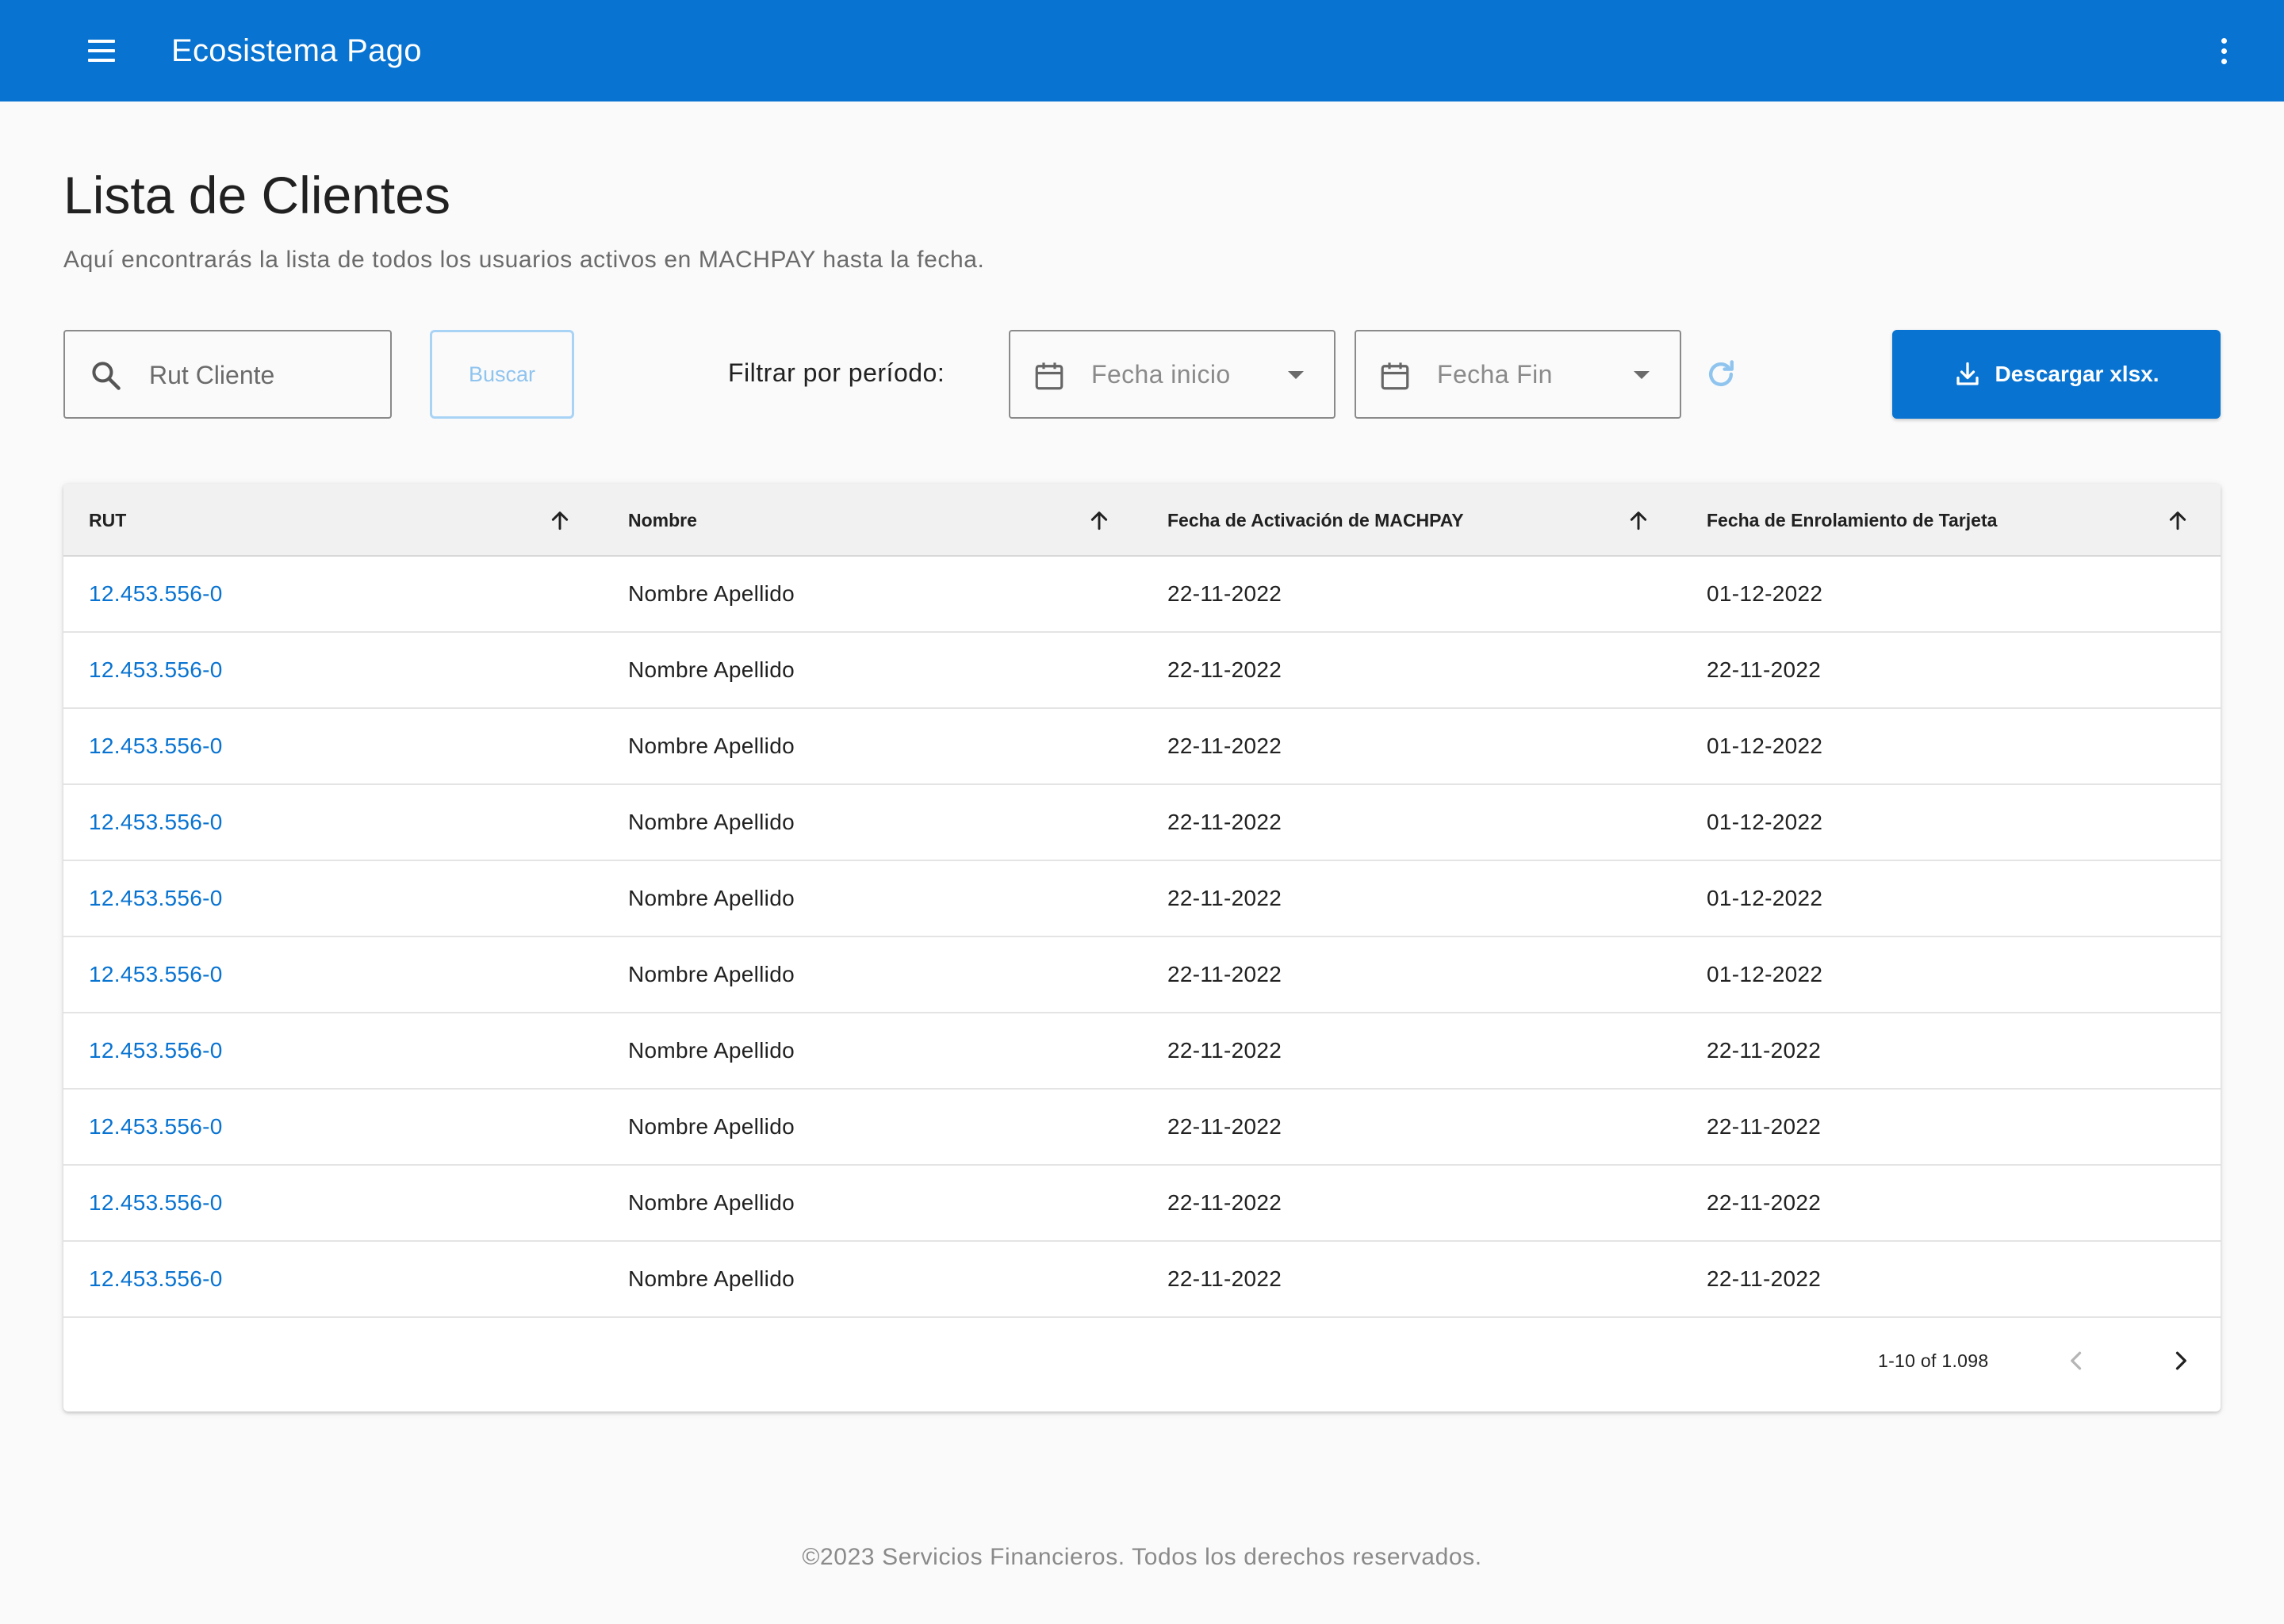 The height and width of the screenshot is (1624, 2284). I want to click on column-header-rut: RUT, so click(333, 520).